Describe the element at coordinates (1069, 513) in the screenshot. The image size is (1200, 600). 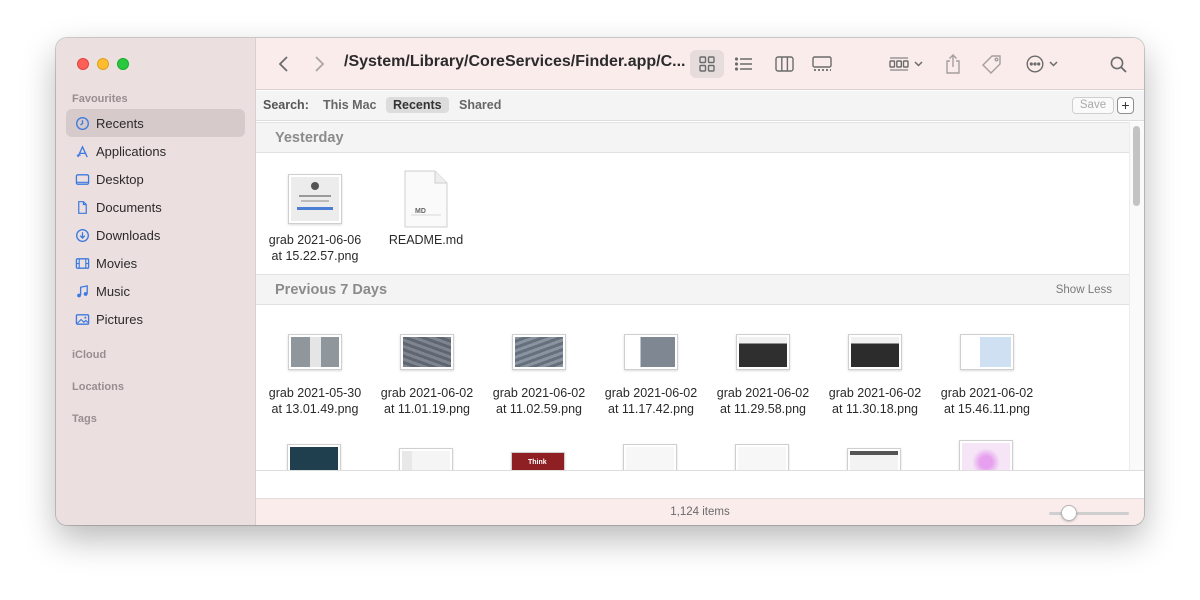
I see `icon-size-slider-knob` at that location.